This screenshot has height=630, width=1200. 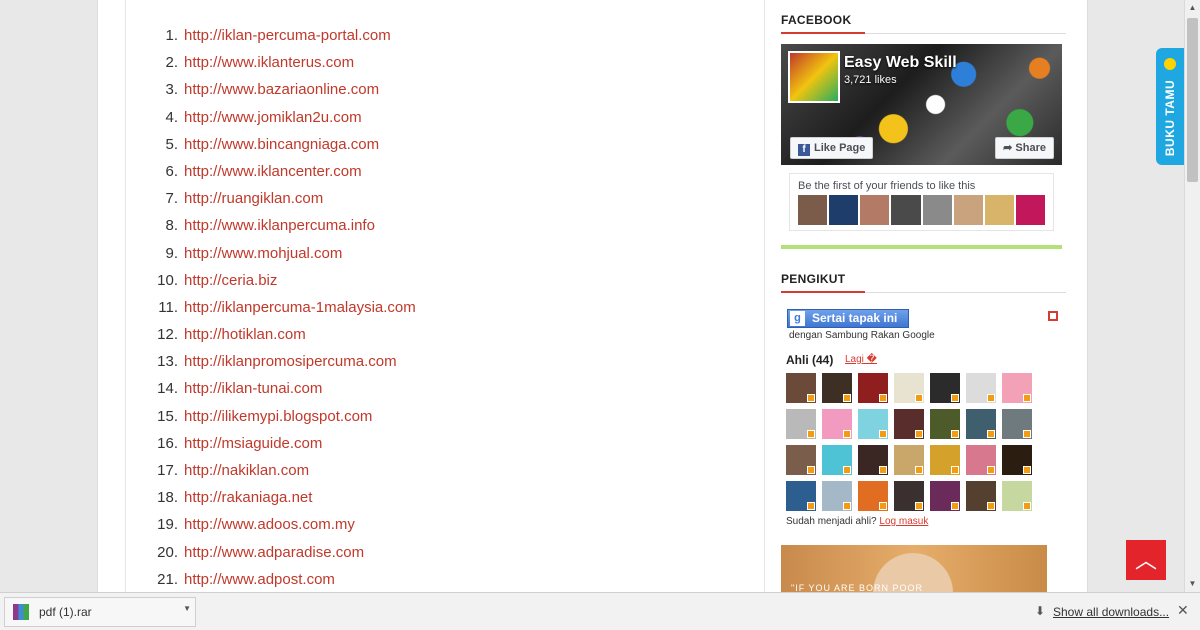 I want to click on download-shelf: pdf (1).rar ▼ ⬇ Show all downloads... ✕, so click(x=600, y=611).